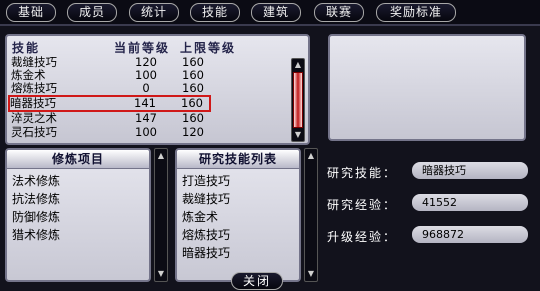  I want to click on header-max-level: 上限等级, so click(208, 48).